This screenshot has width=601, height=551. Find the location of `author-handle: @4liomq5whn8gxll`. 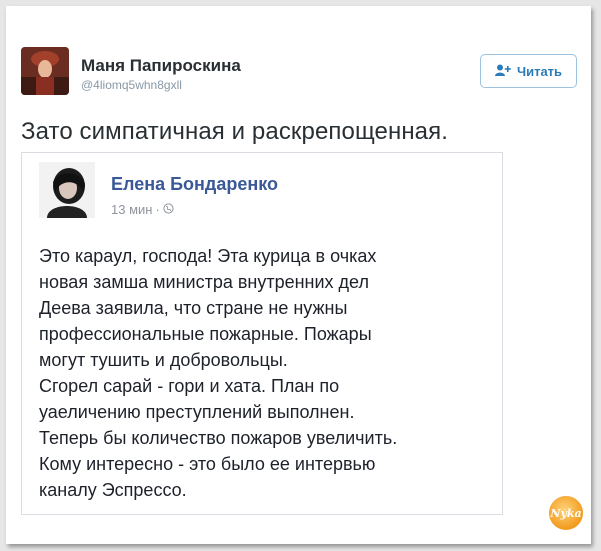

author-handle: @4liomq5whn8gxll is located at coordinates (131, 85).